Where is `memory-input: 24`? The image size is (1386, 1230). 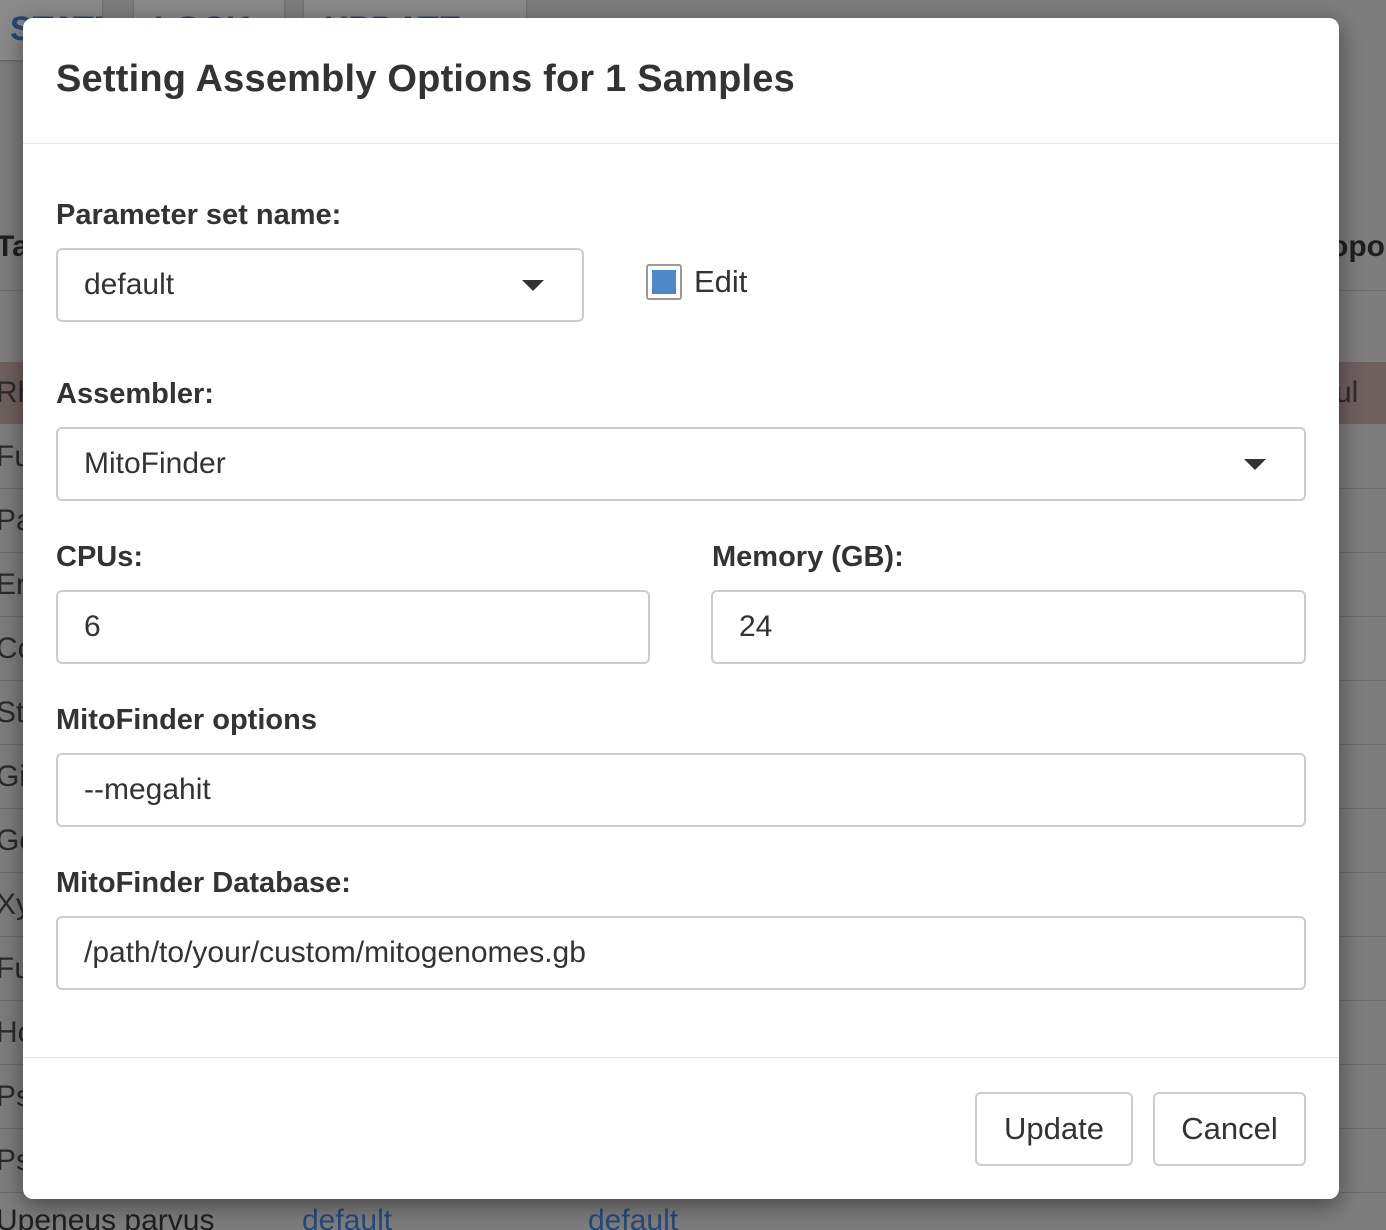 memory-input: 24 is located at coordinates (1008, 627).